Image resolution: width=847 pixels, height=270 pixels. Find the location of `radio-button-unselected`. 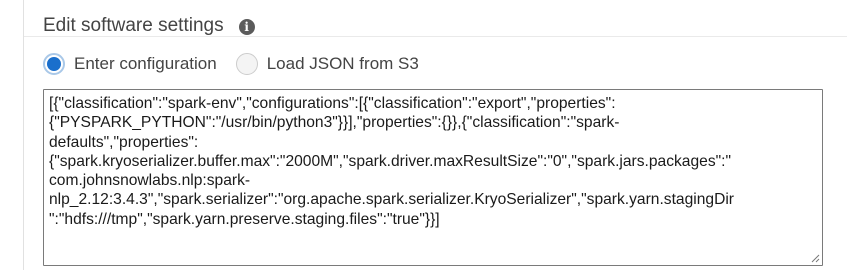

radio-button-unselected is located at coordinates (246, 64).